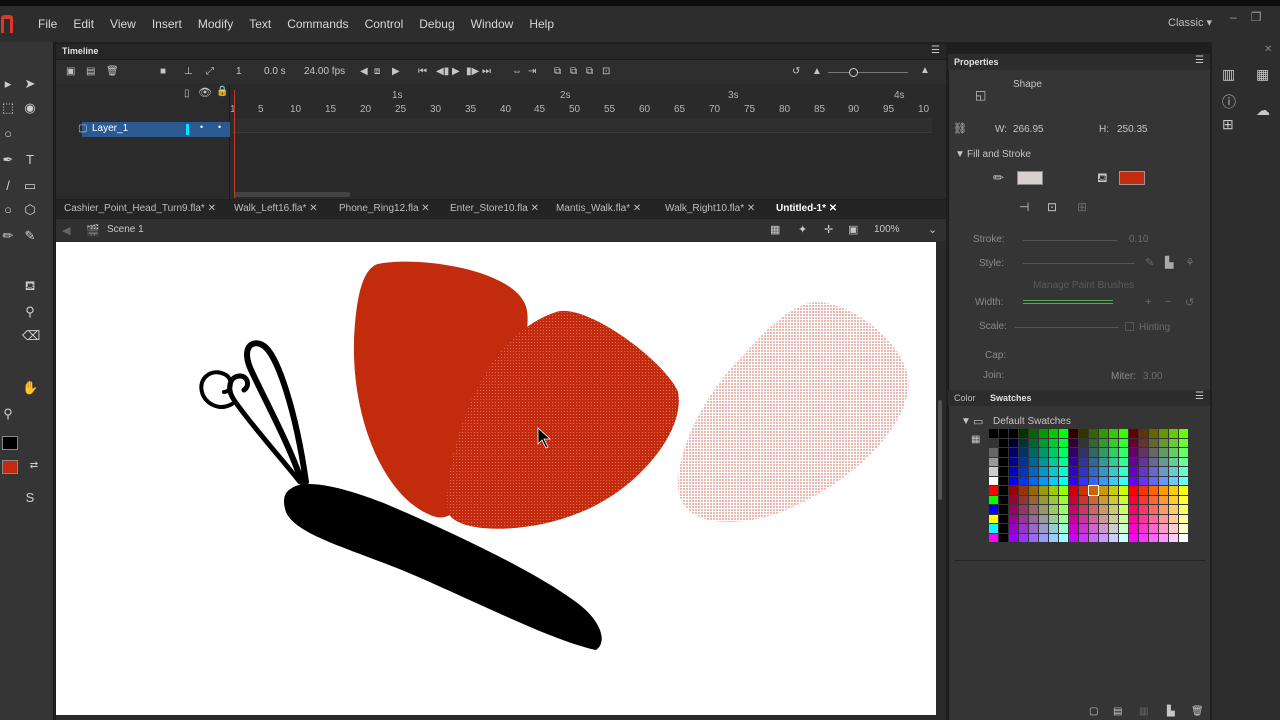 The width and height of the screenshot is (1280, 720). Describe the element at coordinates (1168, 302) in the screenshot. I see `remove-width-icon: −` at that location.